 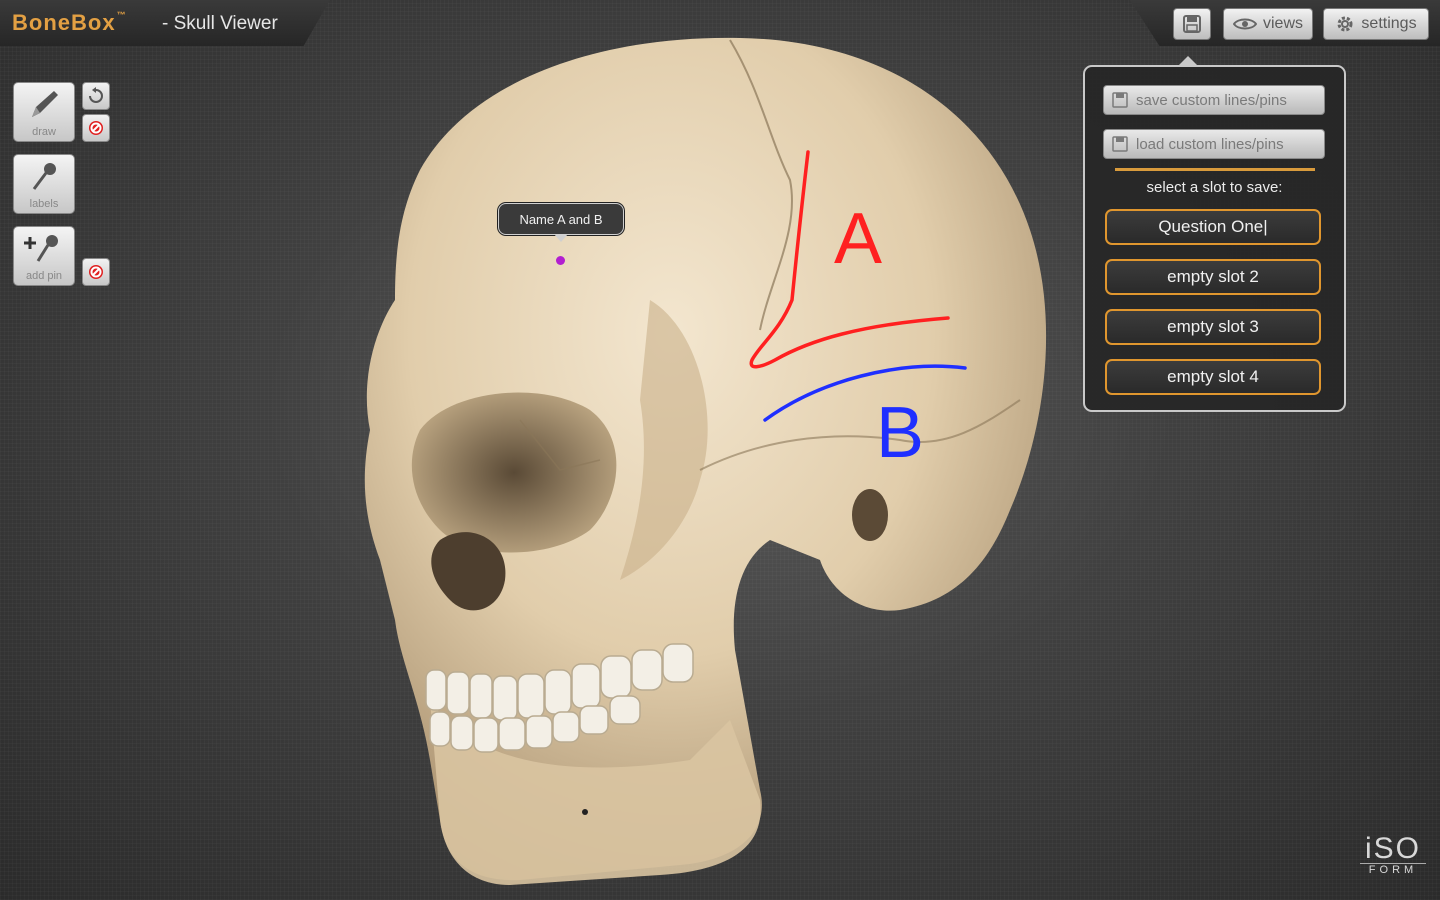 I want to click on orbit-shape, so click(x=514, y=472).